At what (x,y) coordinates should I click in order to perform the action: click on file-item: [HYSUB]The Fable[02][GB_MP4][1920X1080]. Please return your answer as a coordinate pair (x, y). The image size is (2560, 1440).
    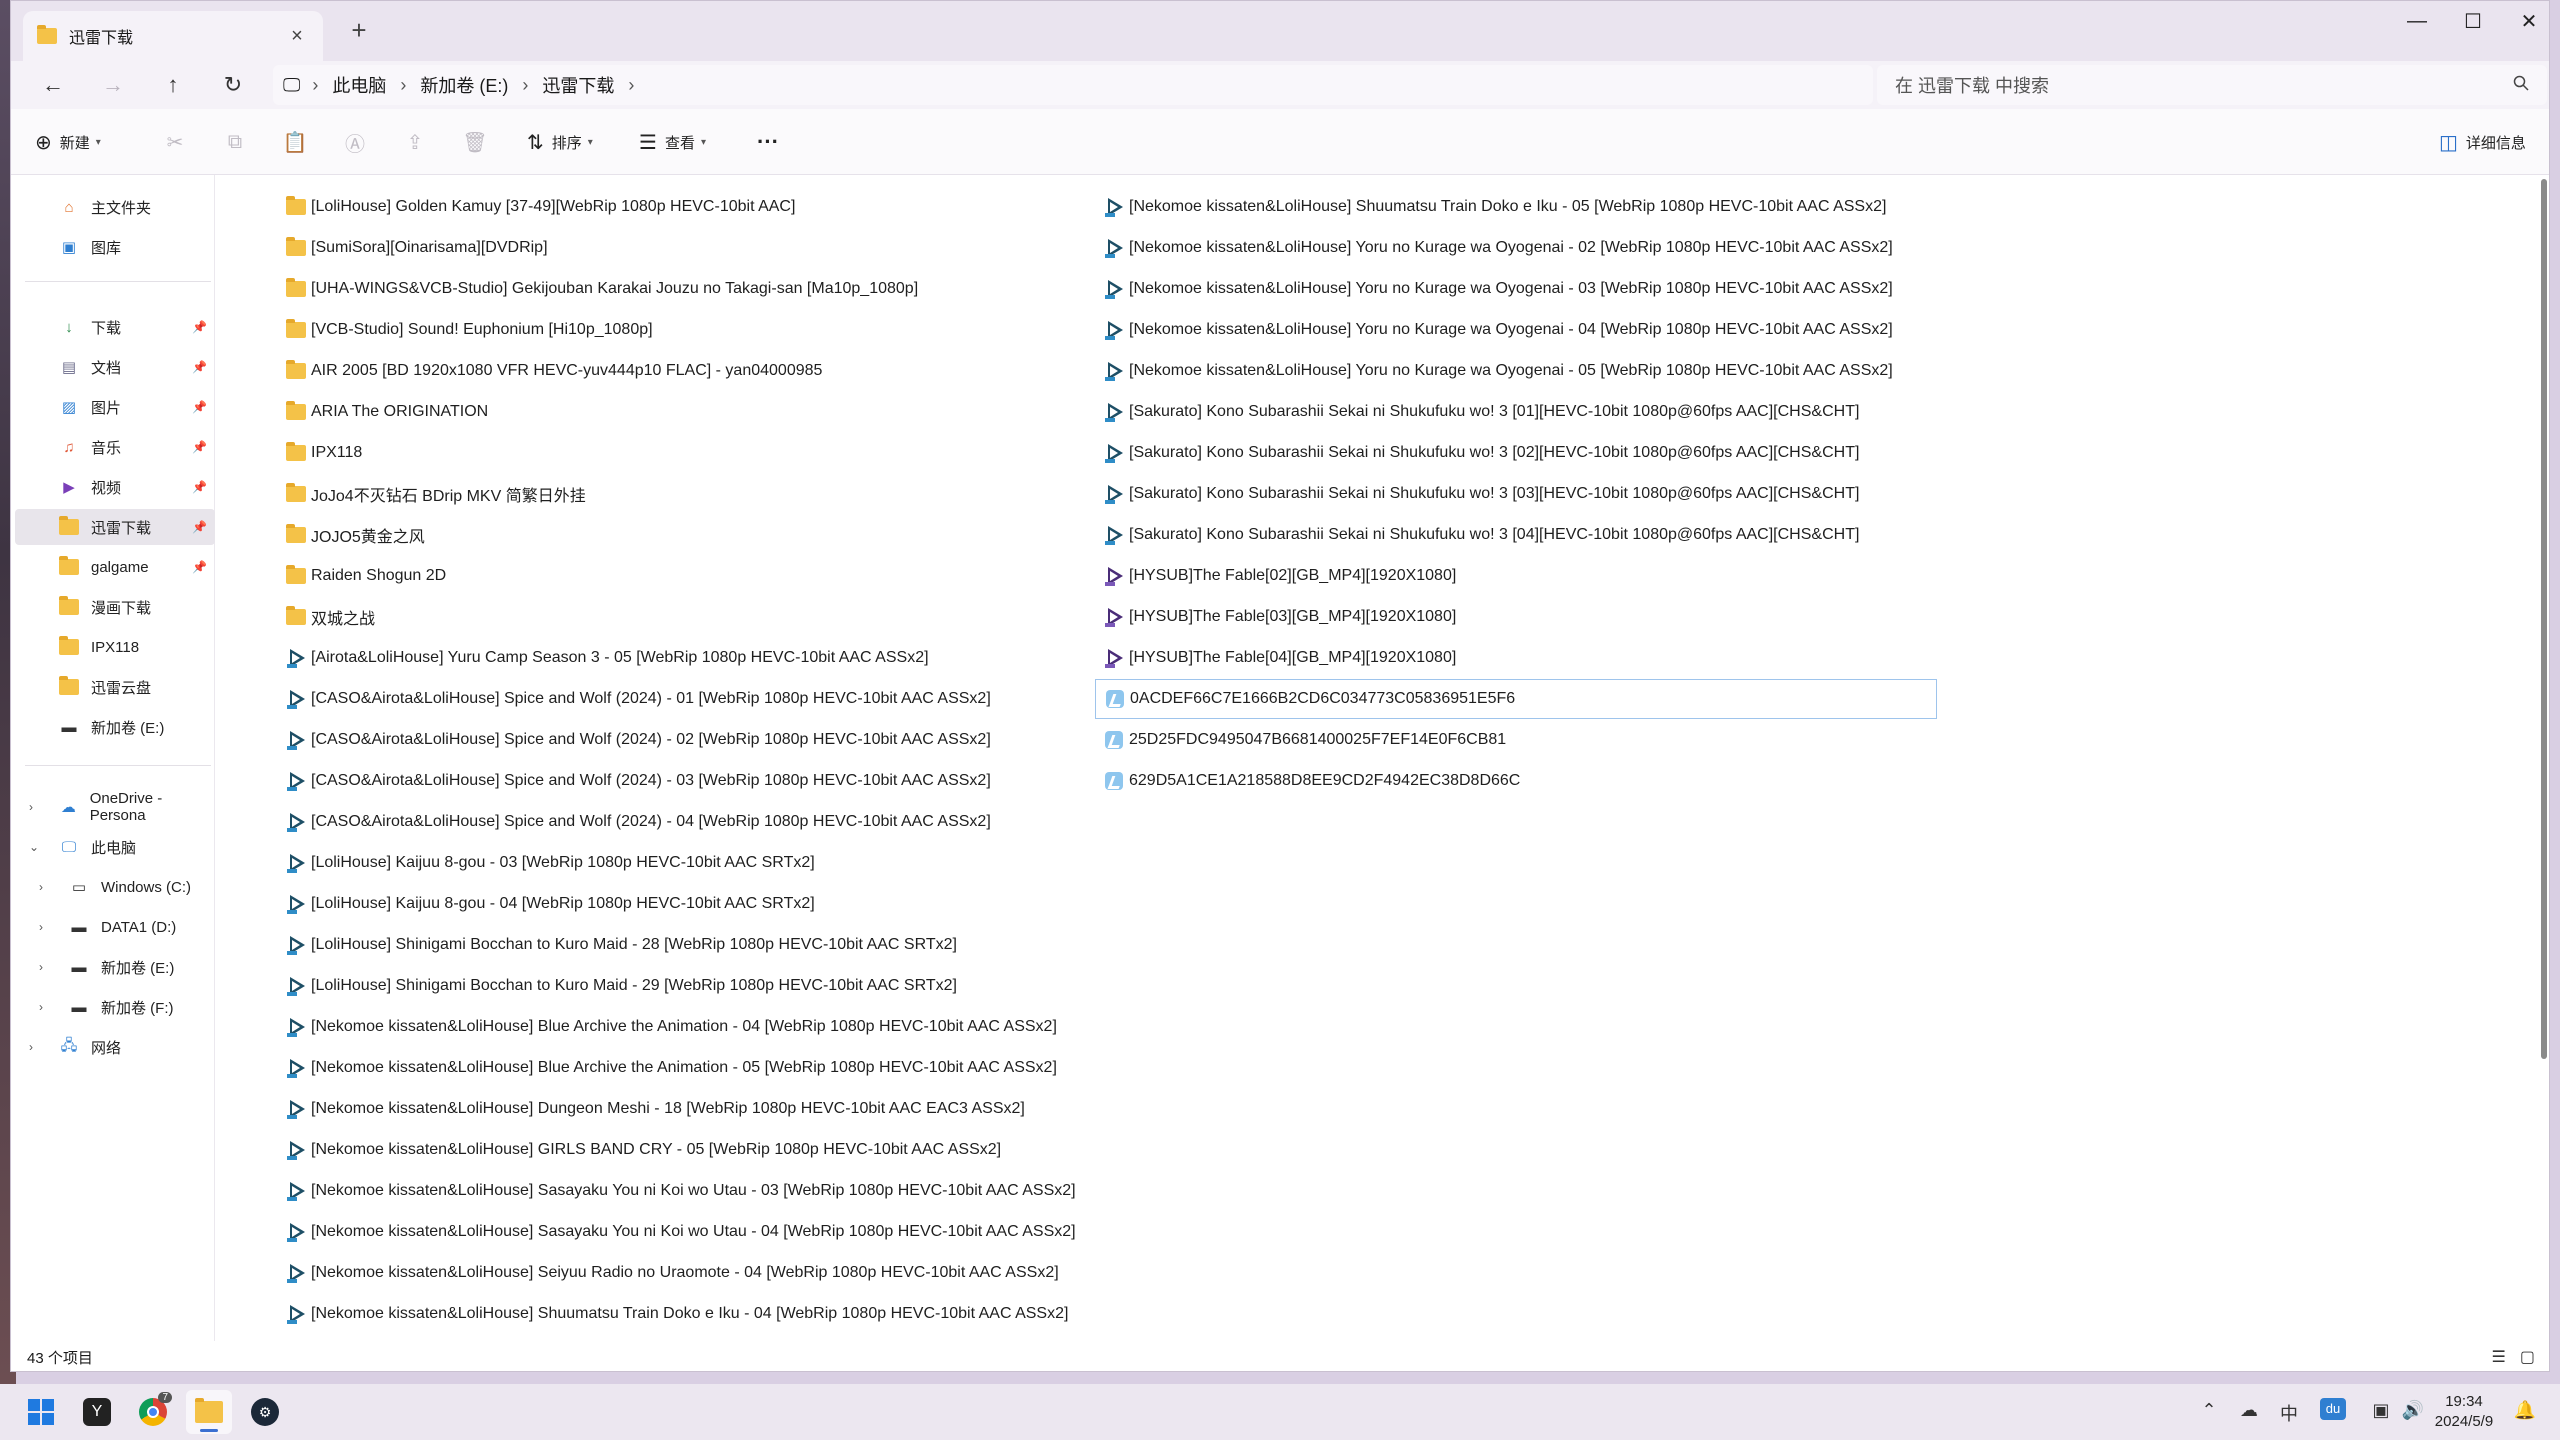
    Looking at the image, I should click on (1516, 576).